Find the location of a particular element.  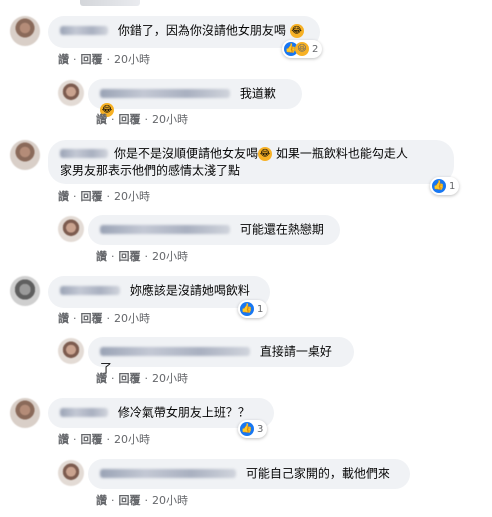

reaction-count: 3 is located at coordinates (260, 429).